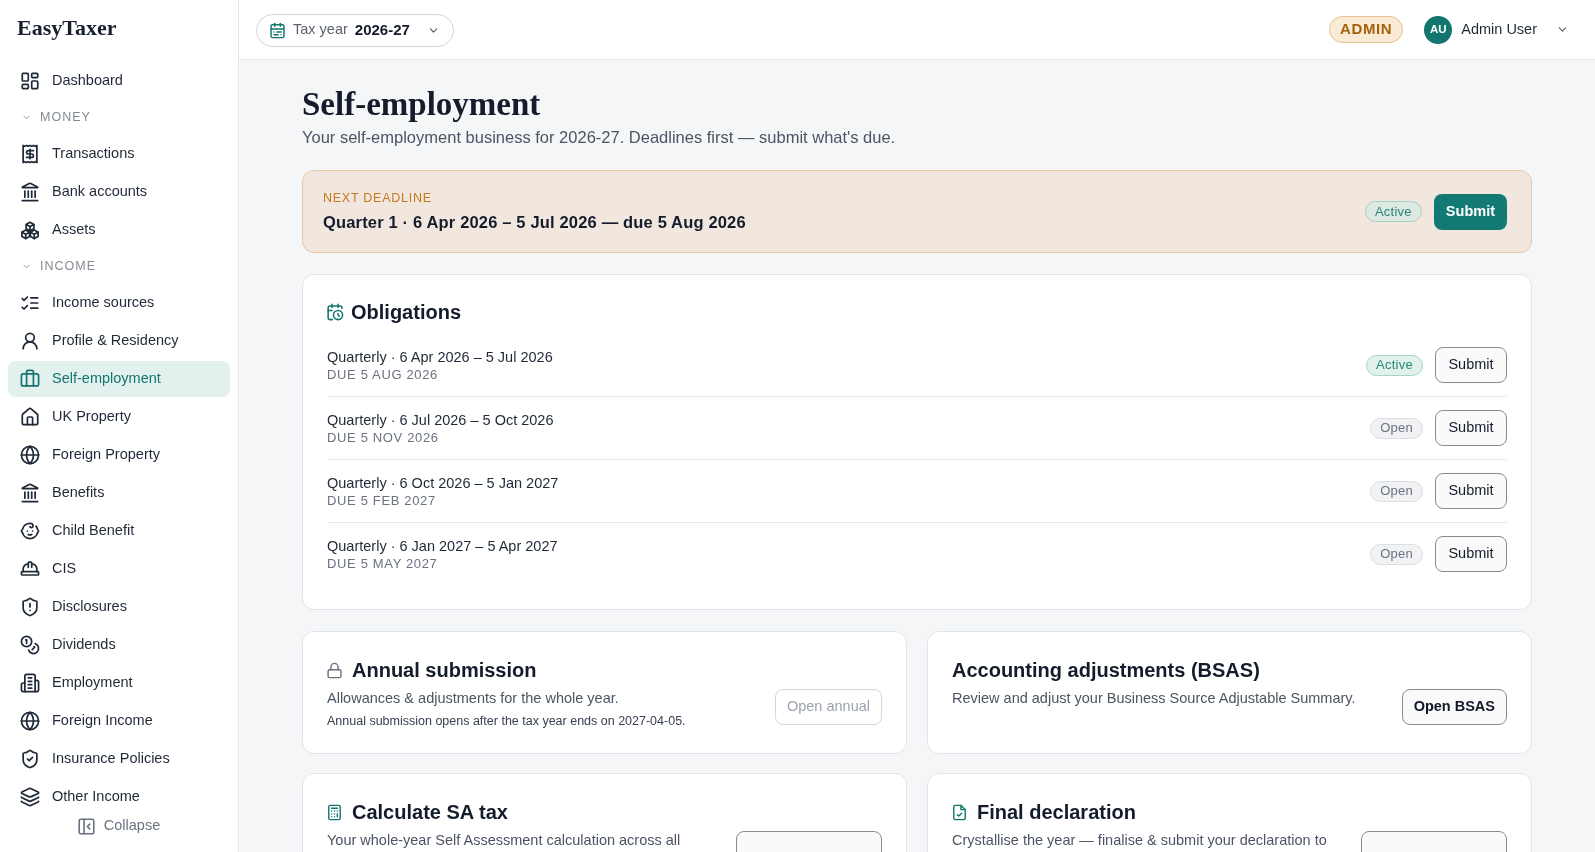  I want to click on grid-icon, so click(30, 81).